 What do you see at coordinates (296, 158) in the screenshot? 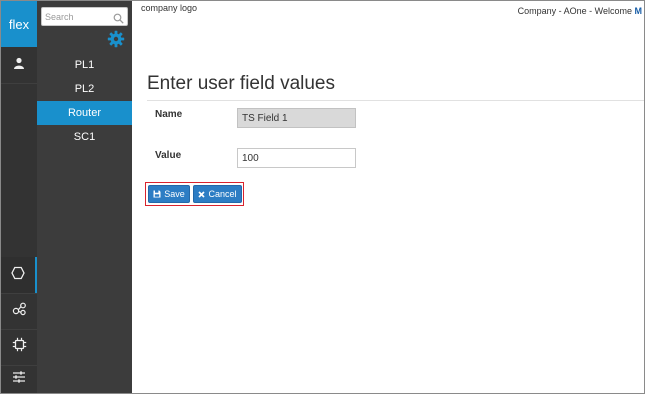
I see `value-field` at bounding box center [296, 158].